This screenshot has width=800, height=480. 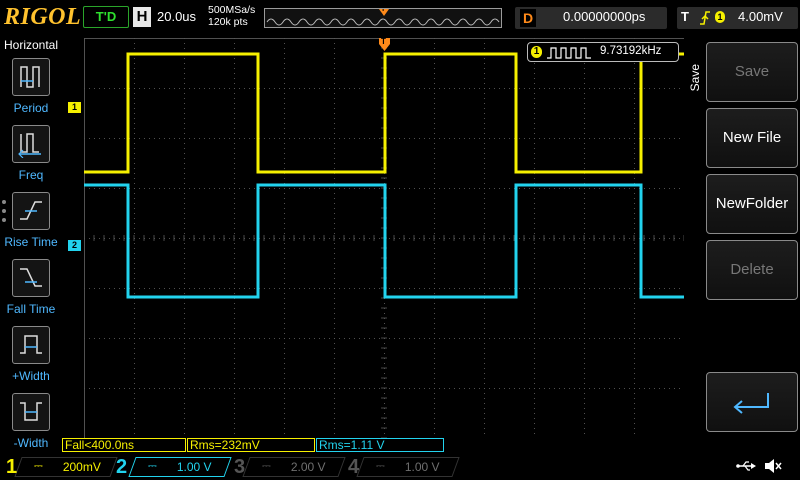 What do you see at coordinates (31, 175) in the screenshot?
I see `menu-item-label: Freq` at bounding box center [31, 175].